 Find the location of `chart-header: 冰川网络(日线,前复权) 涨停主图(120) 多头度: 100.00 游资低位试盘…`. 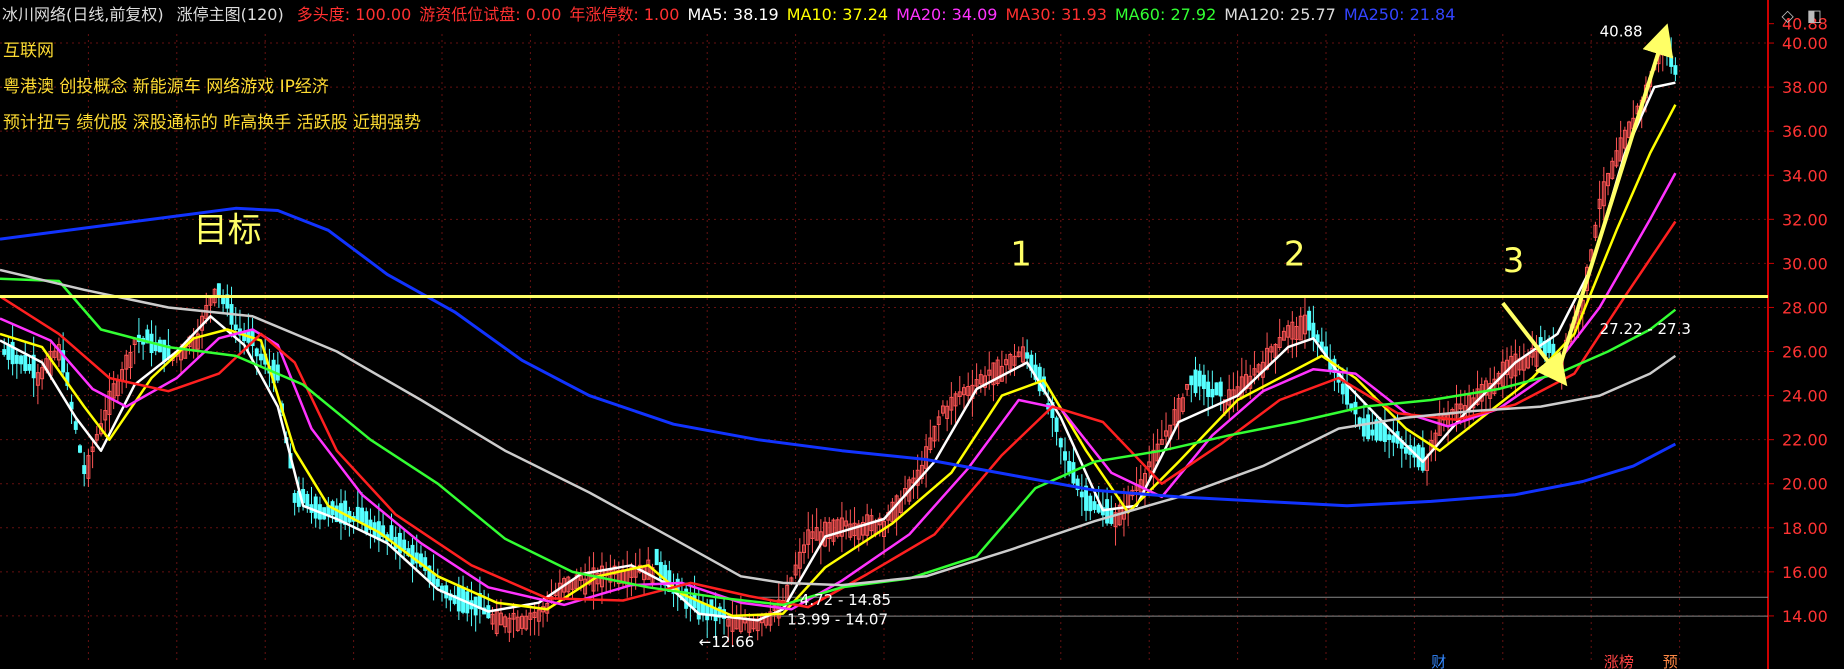

chart-header: 冰川网络(日线,前复权) 涨停主图(120) 多头度: 100.00 游资低位试盘… is located at coordinates (736, 15).